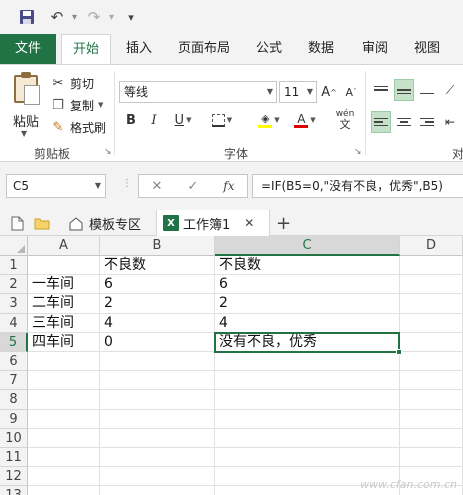  Describe the element at coordinates (307, 458) in the screenshot. I see `cell-c11` at that location.